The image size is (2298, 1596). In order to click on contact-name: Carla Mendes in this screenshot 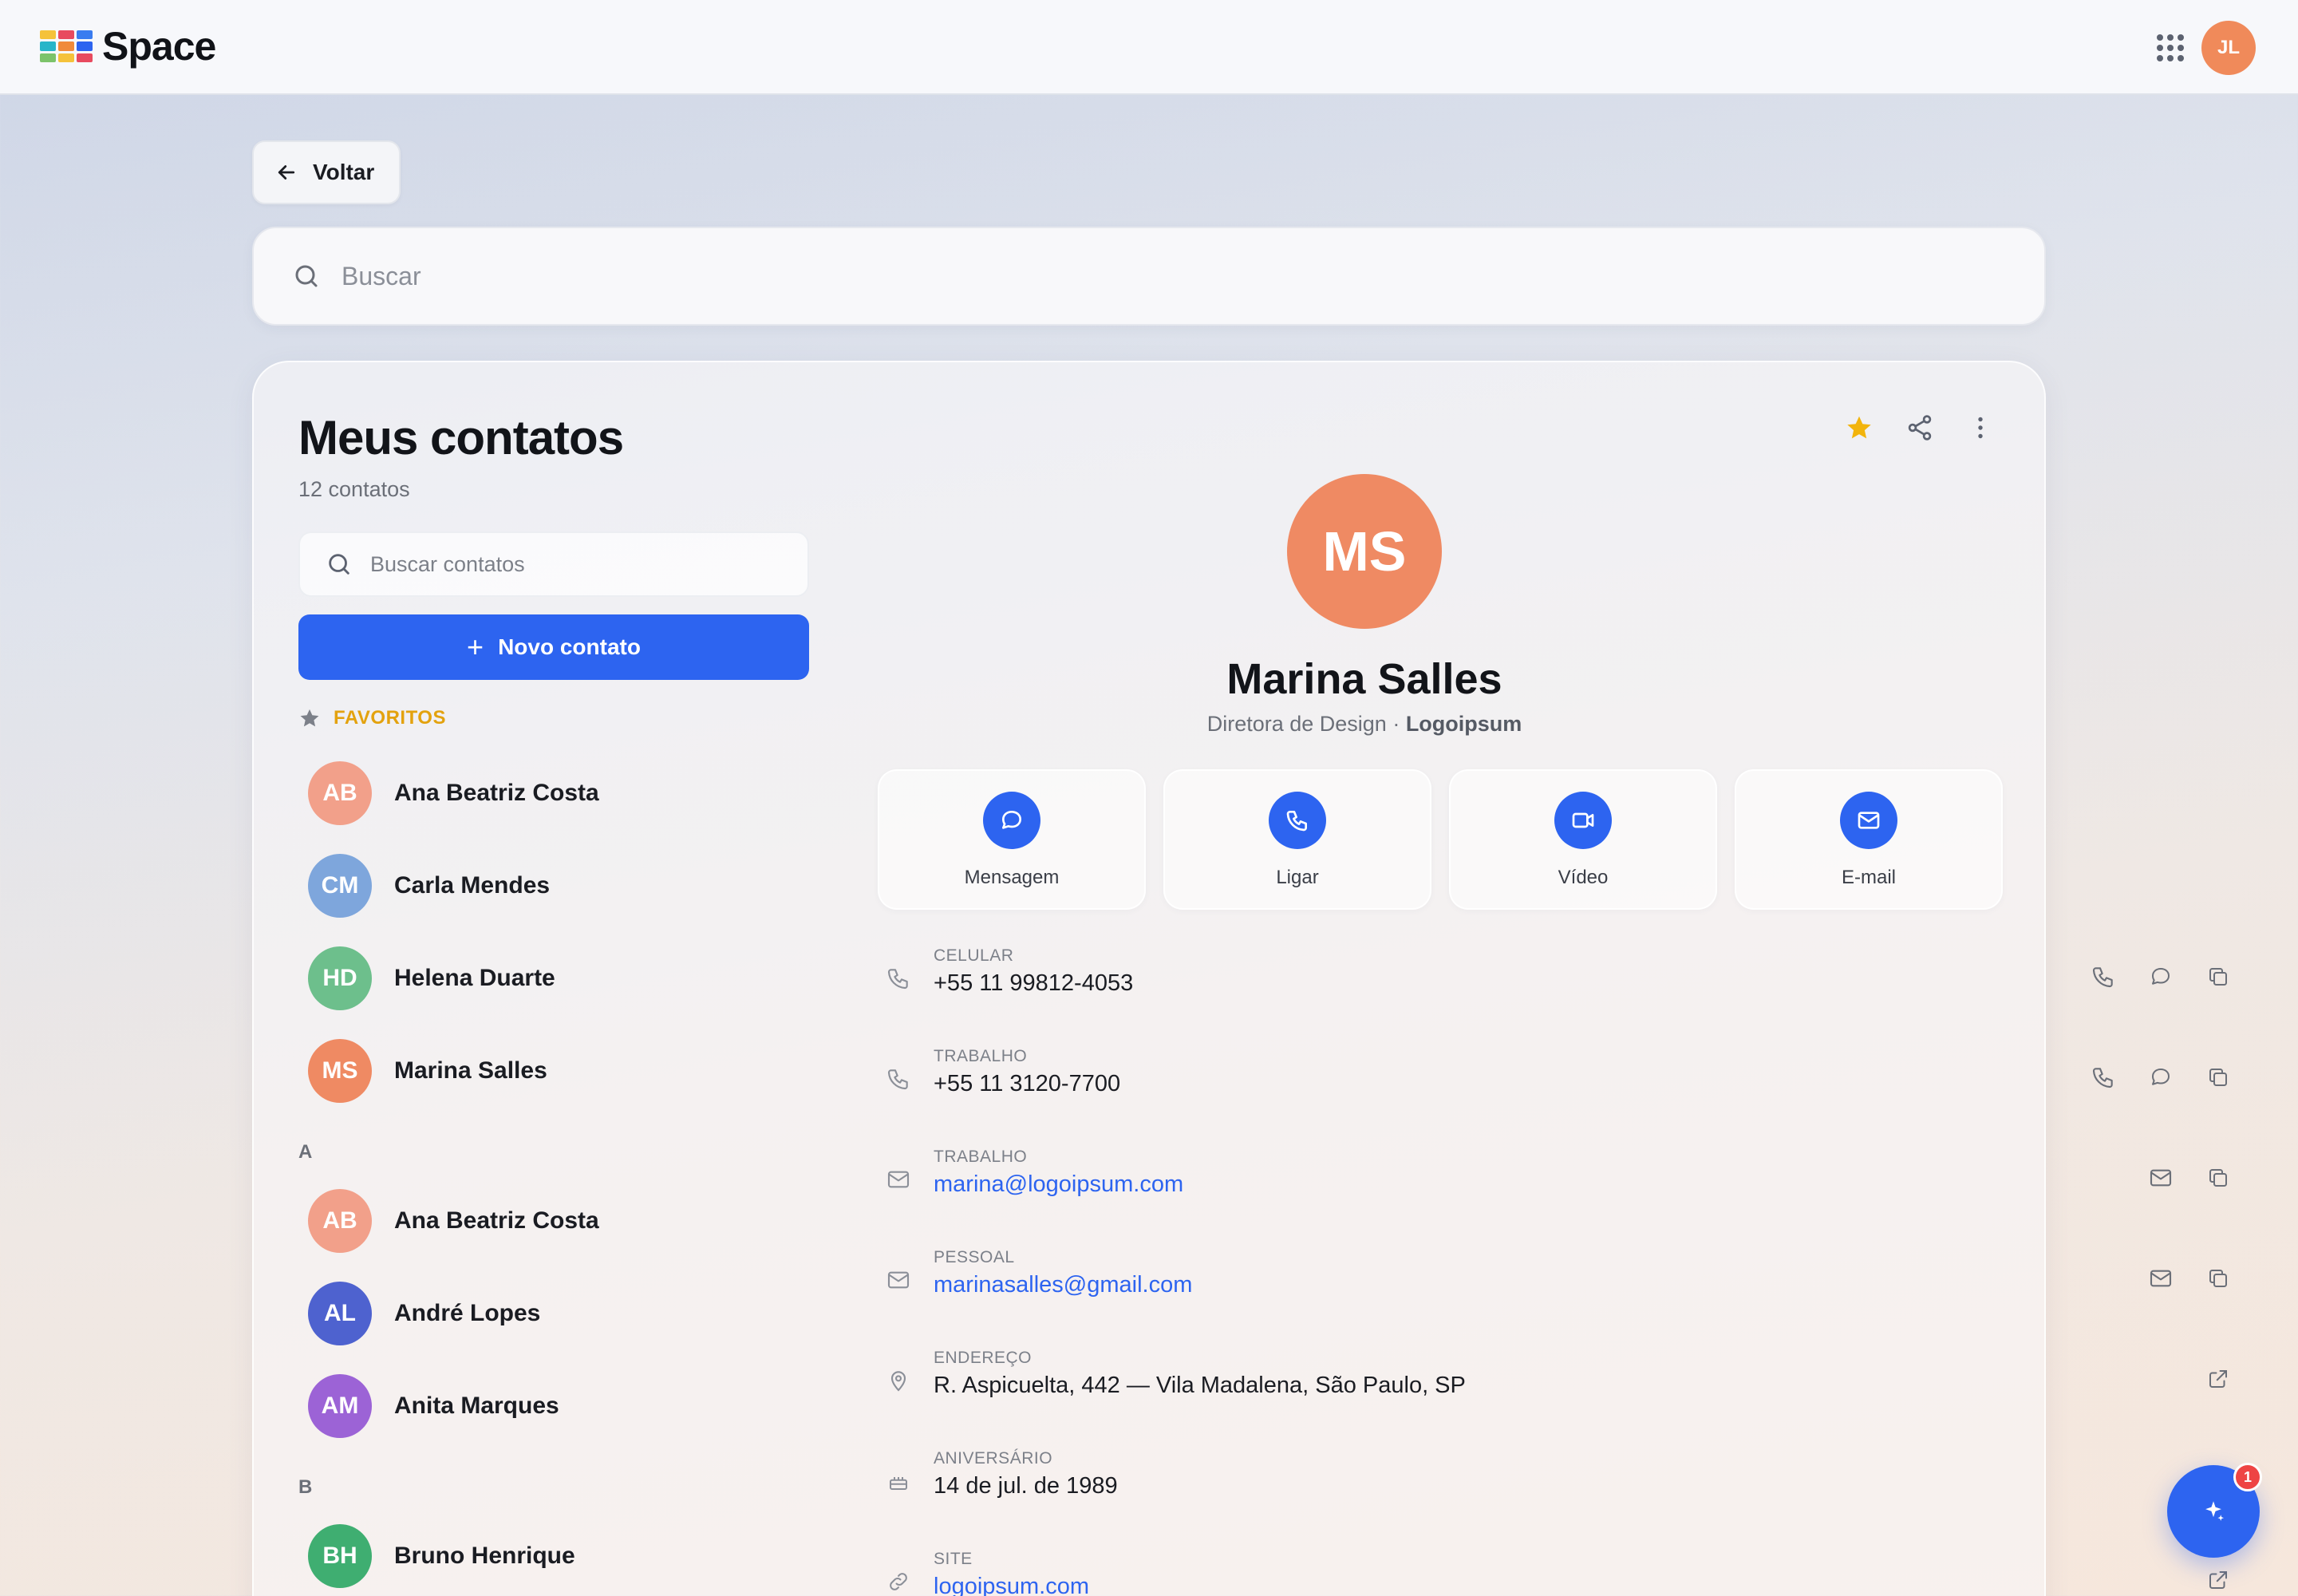, I will do `click(472, 885)`.